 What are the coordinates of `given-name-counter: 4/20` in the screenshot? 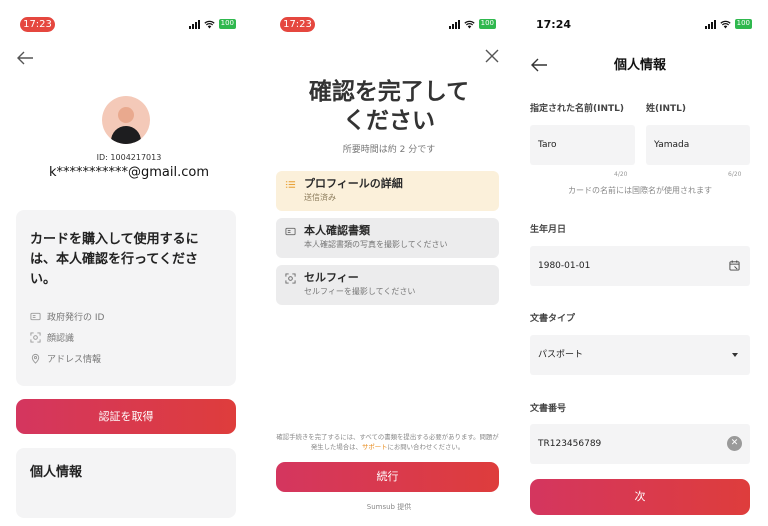 It's located at (621, 174).